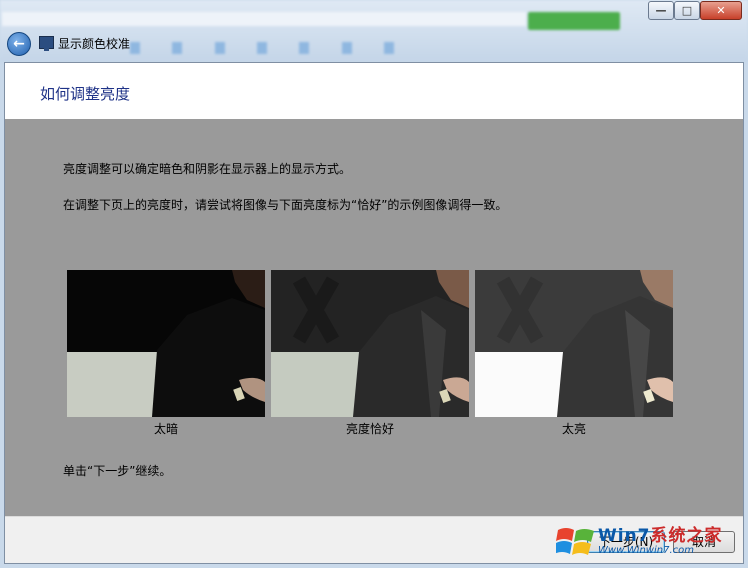  I want to click on watermark-url: Www.Winwin7.com, so click(646, 550).